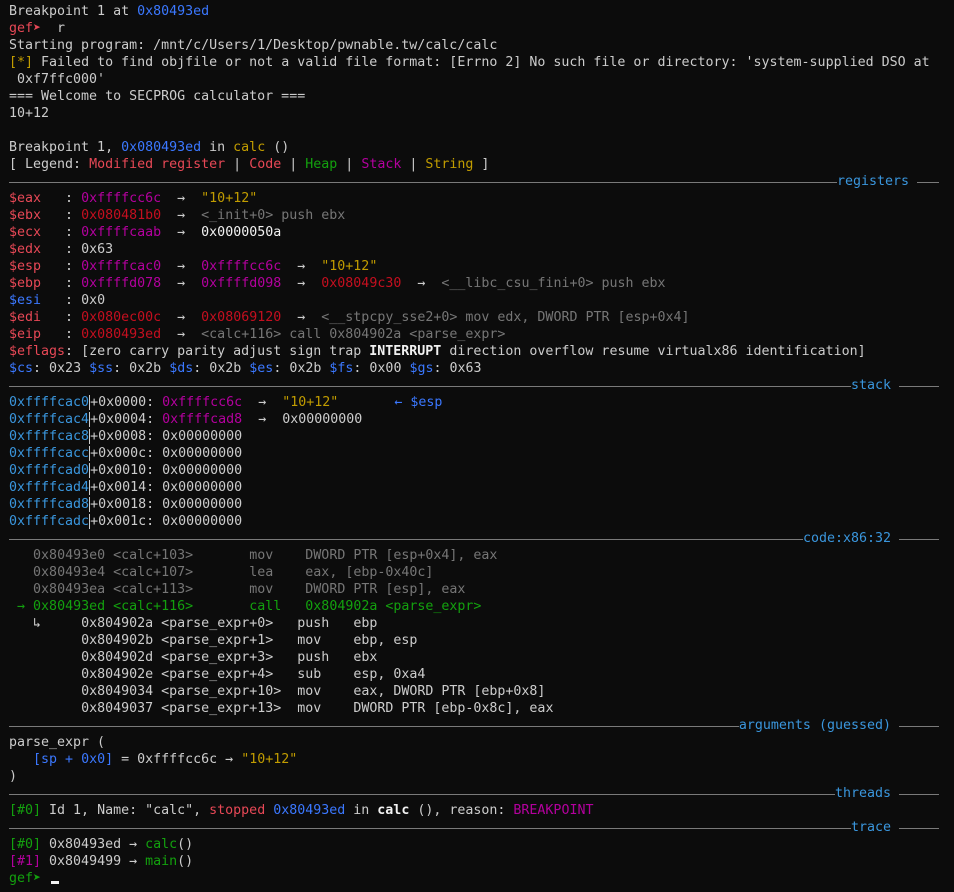 This screenshot has width=954, height=892. What do you see at coordinates (313, 623) in the screenshot?
I see `instruction-op: push` at bounding box center [313, 623].